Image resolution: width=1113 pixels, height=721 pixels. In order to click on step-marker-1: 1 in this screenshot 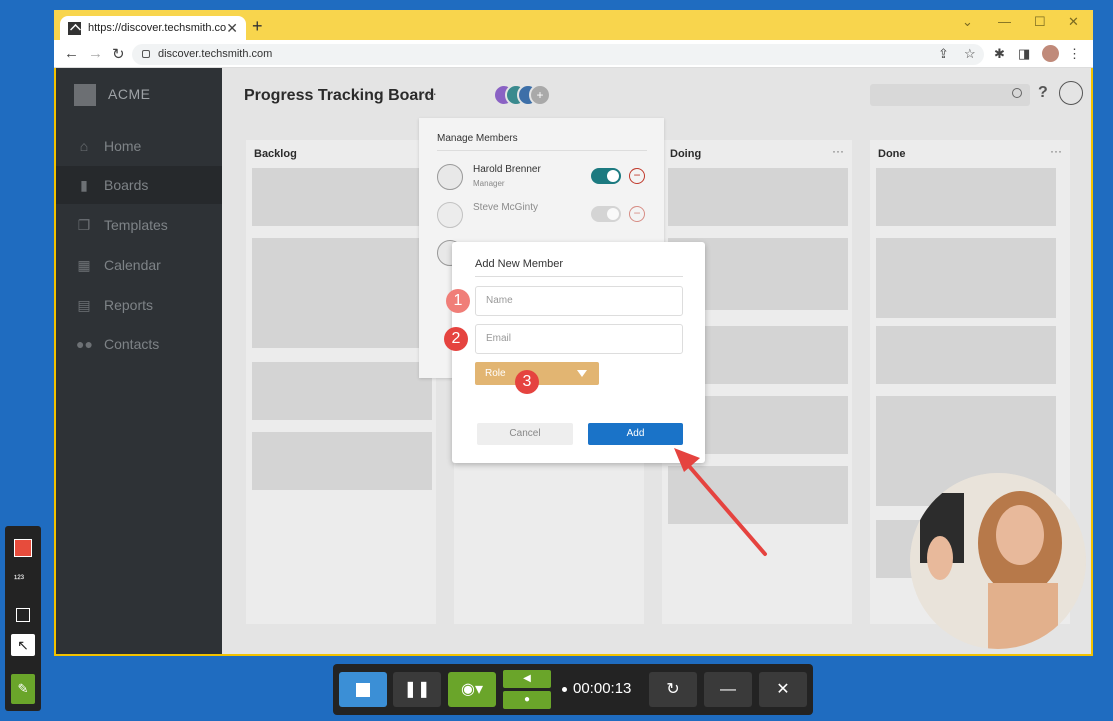, I will do `click(458, 301)`.